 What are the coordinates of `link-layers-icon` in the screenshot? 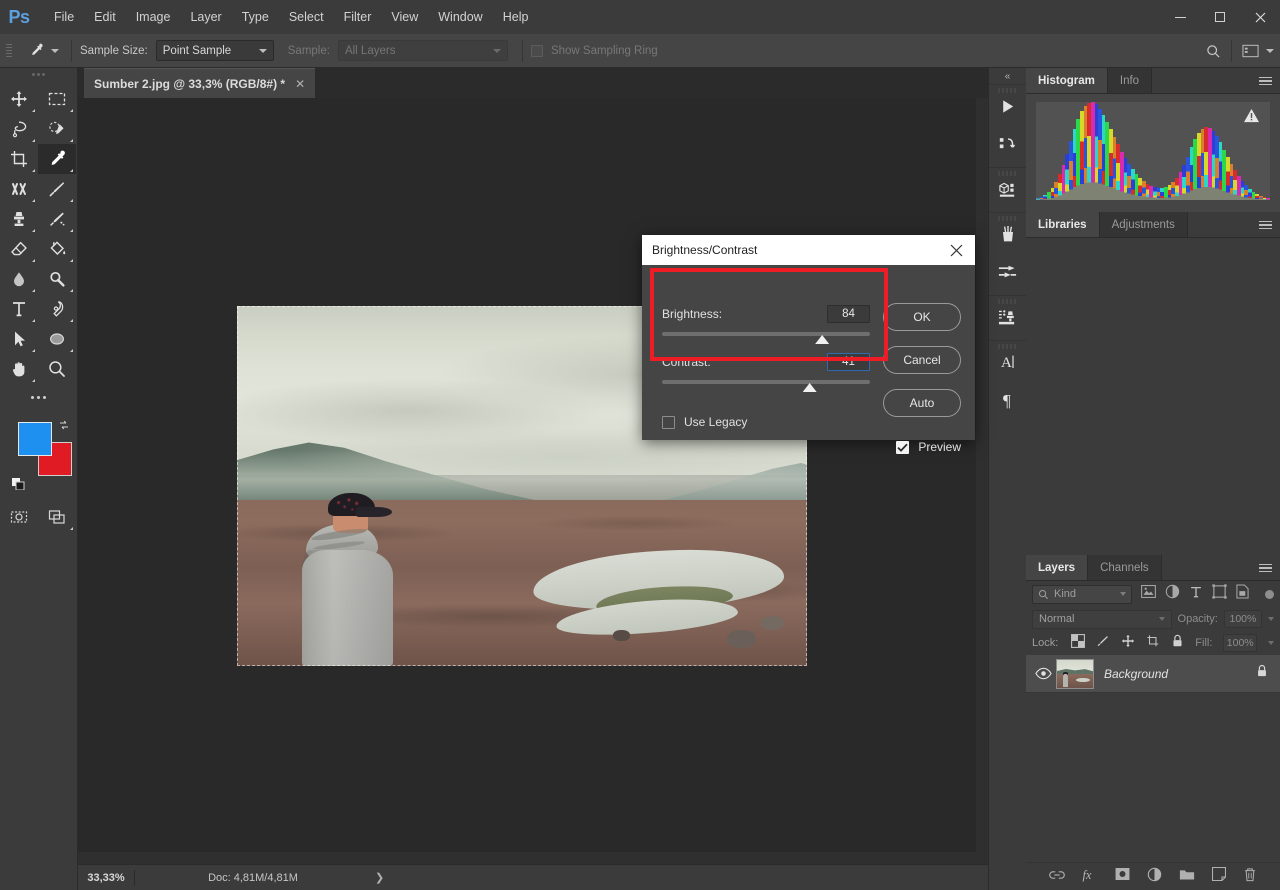 It's located at (1057, 877).